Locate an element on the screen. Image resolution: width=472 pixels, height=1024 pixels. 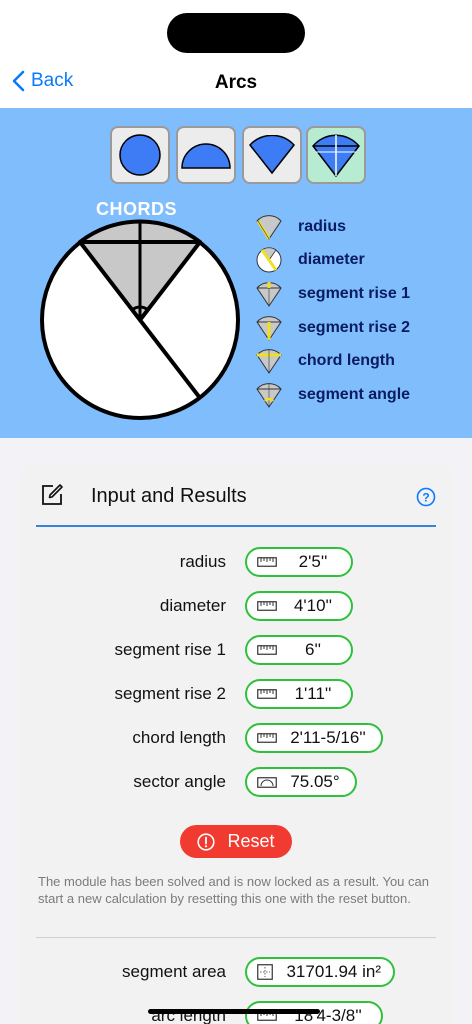
radius-icon is located at coordinates (269, 227).